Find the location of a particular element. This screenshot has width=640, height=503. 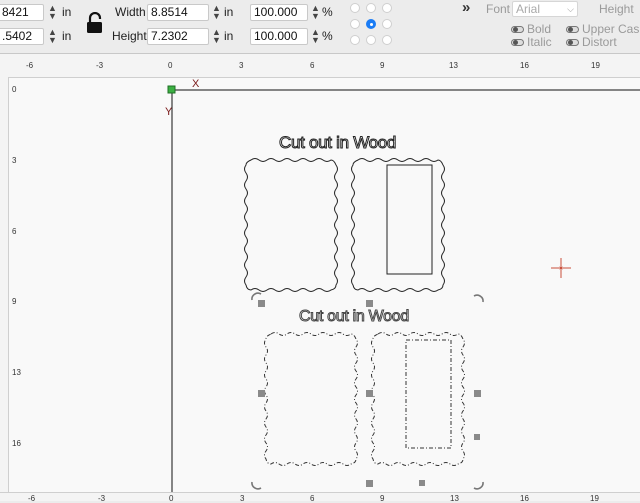

x-position-stepper: ▲ ▼ is located at coordinates (52, 12).